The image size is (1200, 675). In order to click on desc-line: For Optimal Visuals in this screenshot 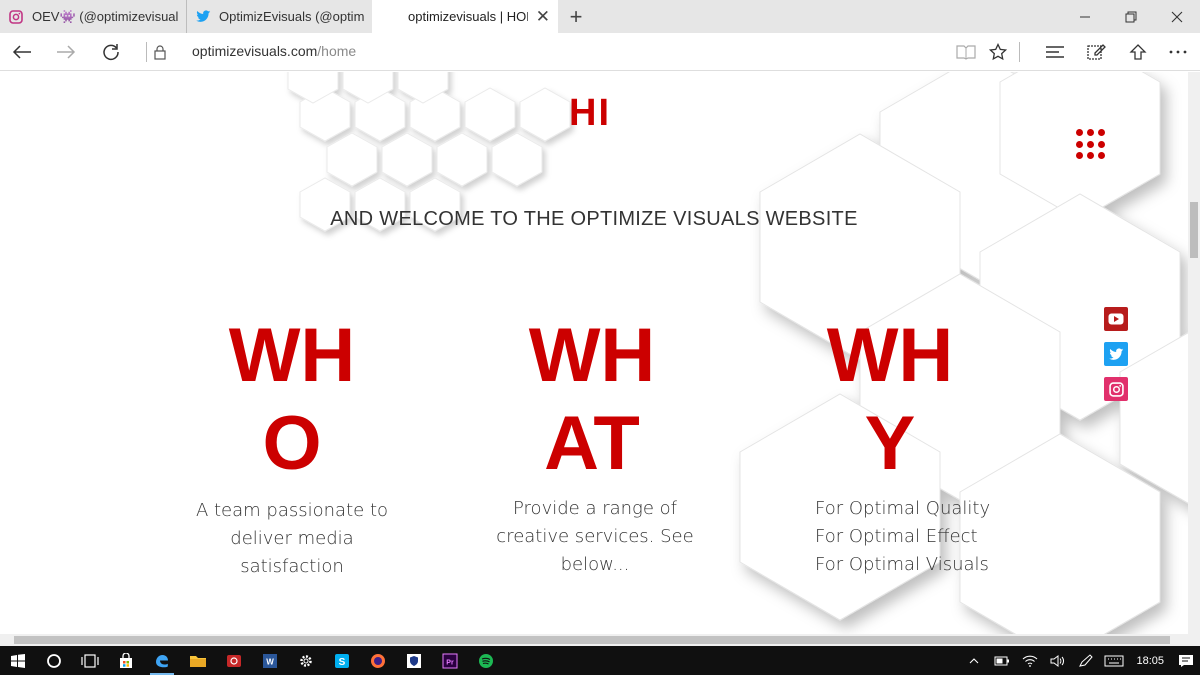, I will do `click(902, 564)`.